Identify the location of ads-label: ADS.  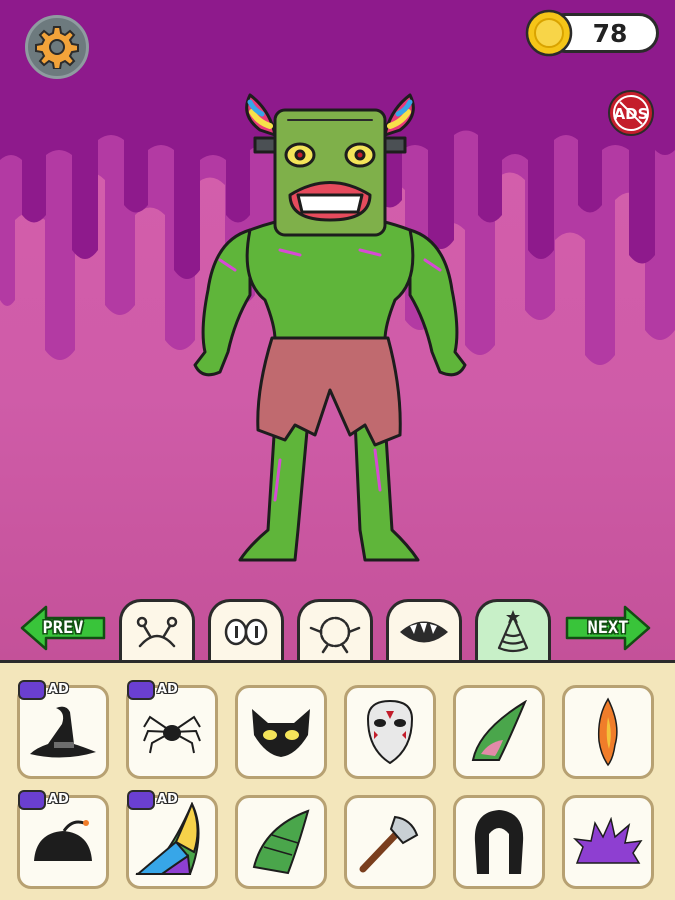
(631, 114).